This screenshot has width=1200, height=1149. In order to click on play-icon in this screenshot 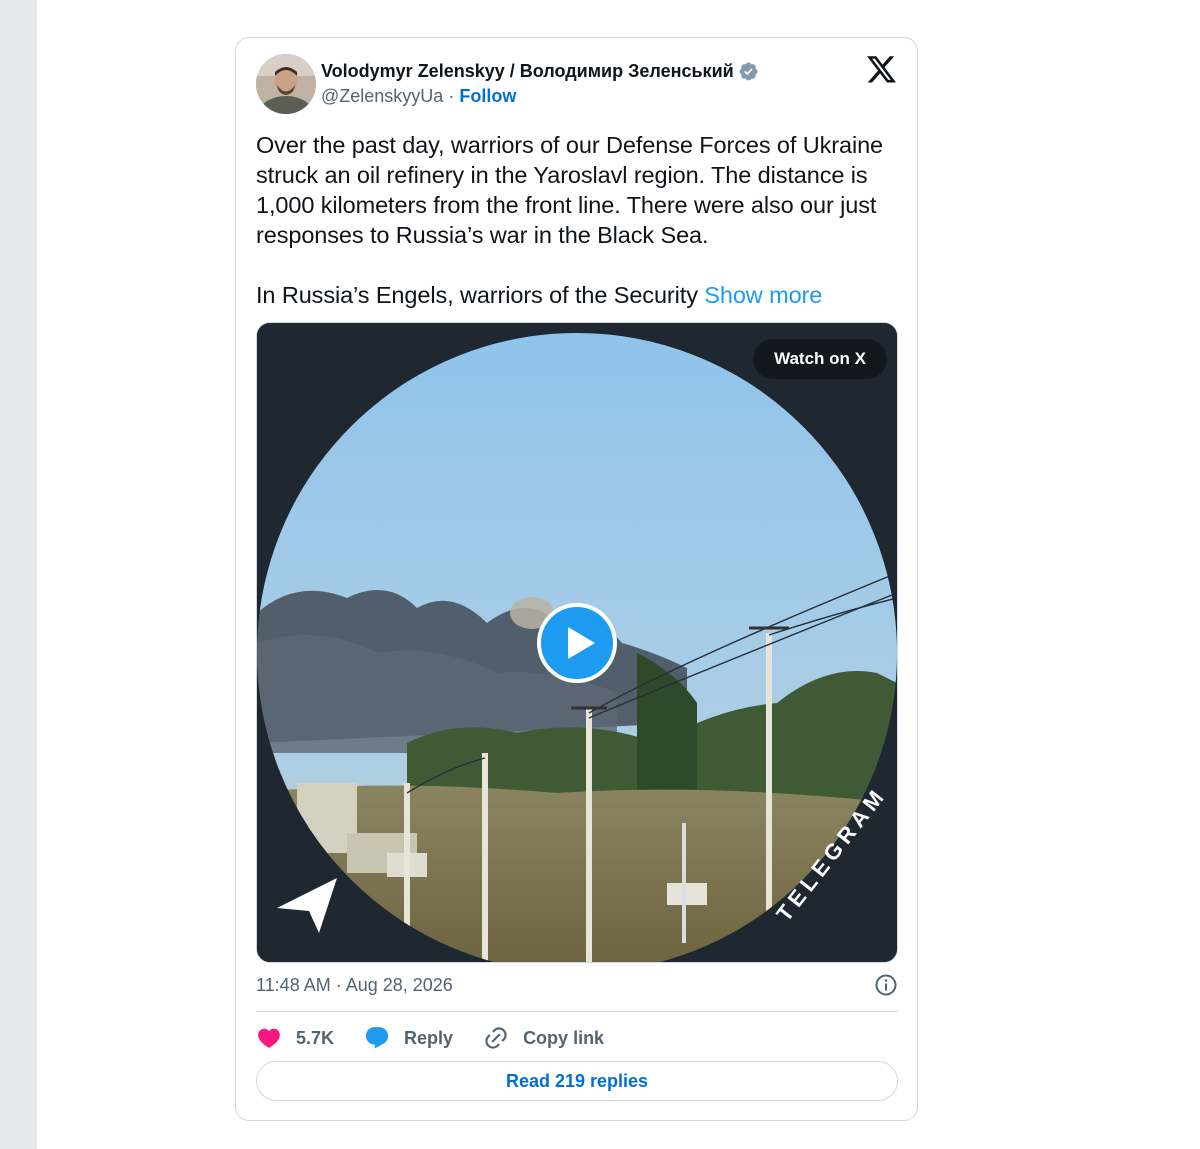, I will do `click(577, 643)`.